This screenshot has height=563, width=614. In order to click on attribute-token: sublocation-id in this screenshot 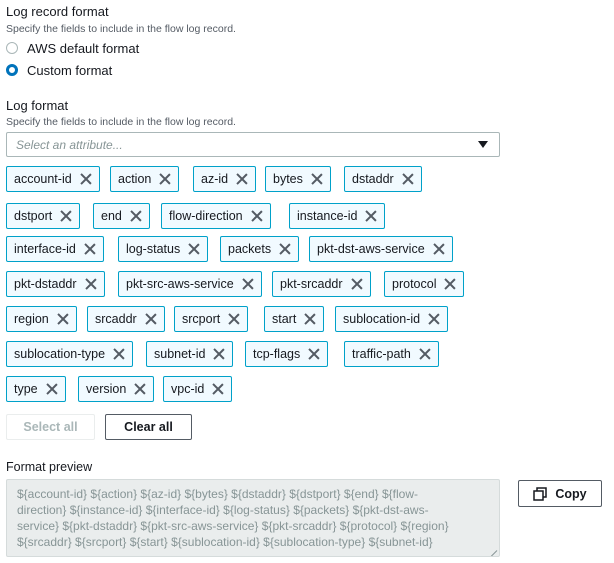, I will do `click(392, 319)`.